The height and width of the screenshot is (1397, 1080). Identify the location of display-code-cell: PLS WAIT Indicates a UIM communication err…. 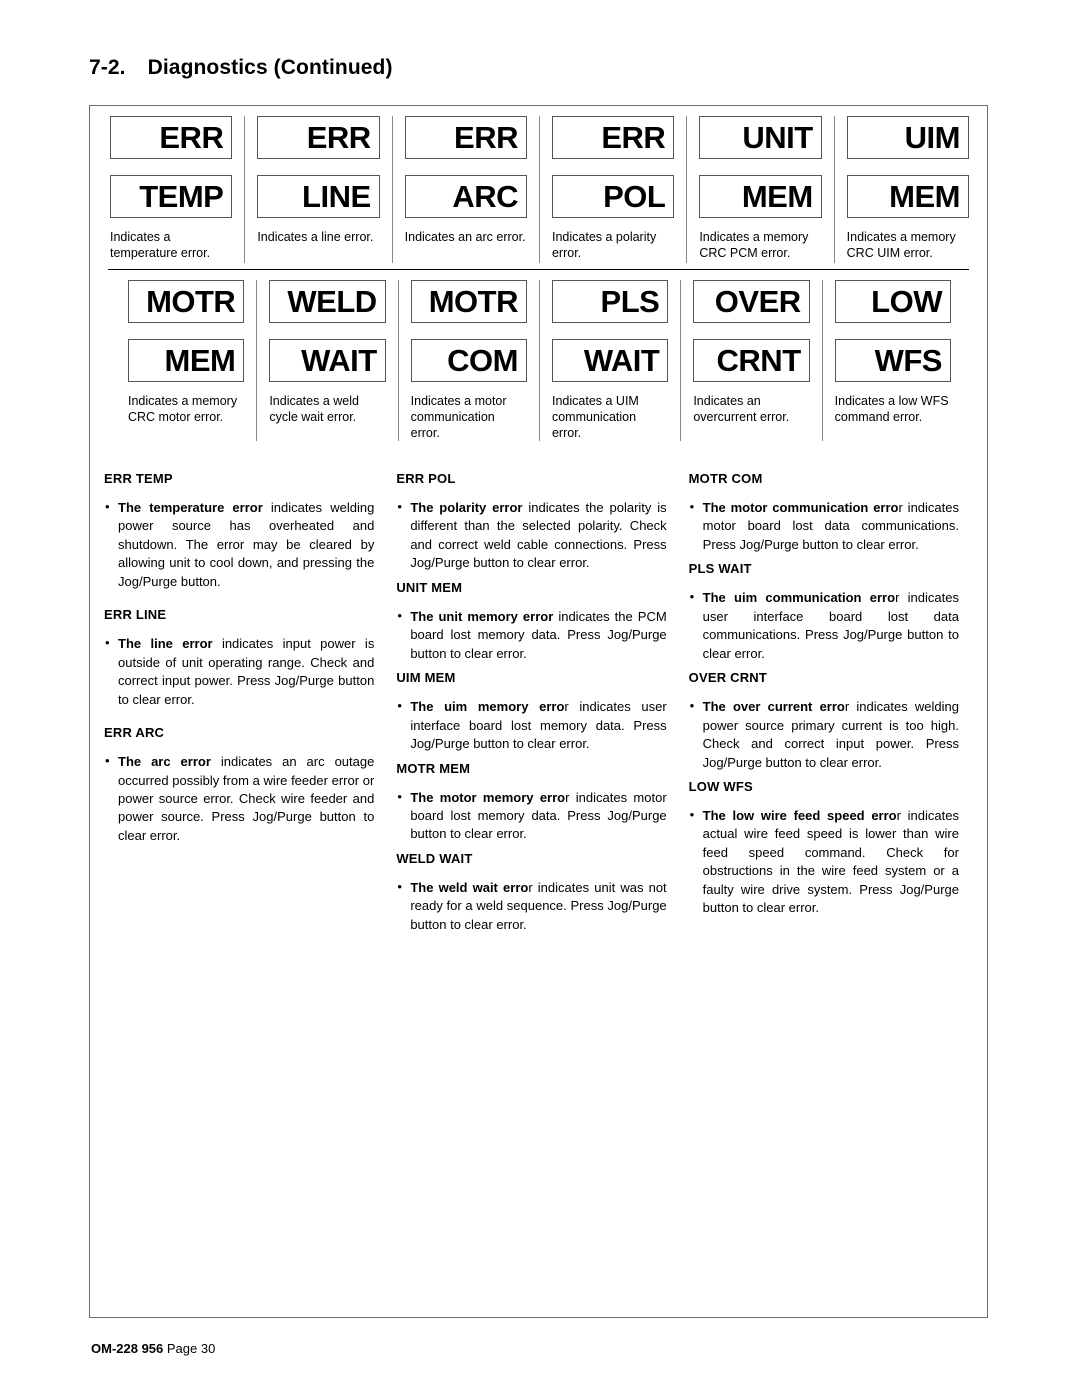
(611, 360).